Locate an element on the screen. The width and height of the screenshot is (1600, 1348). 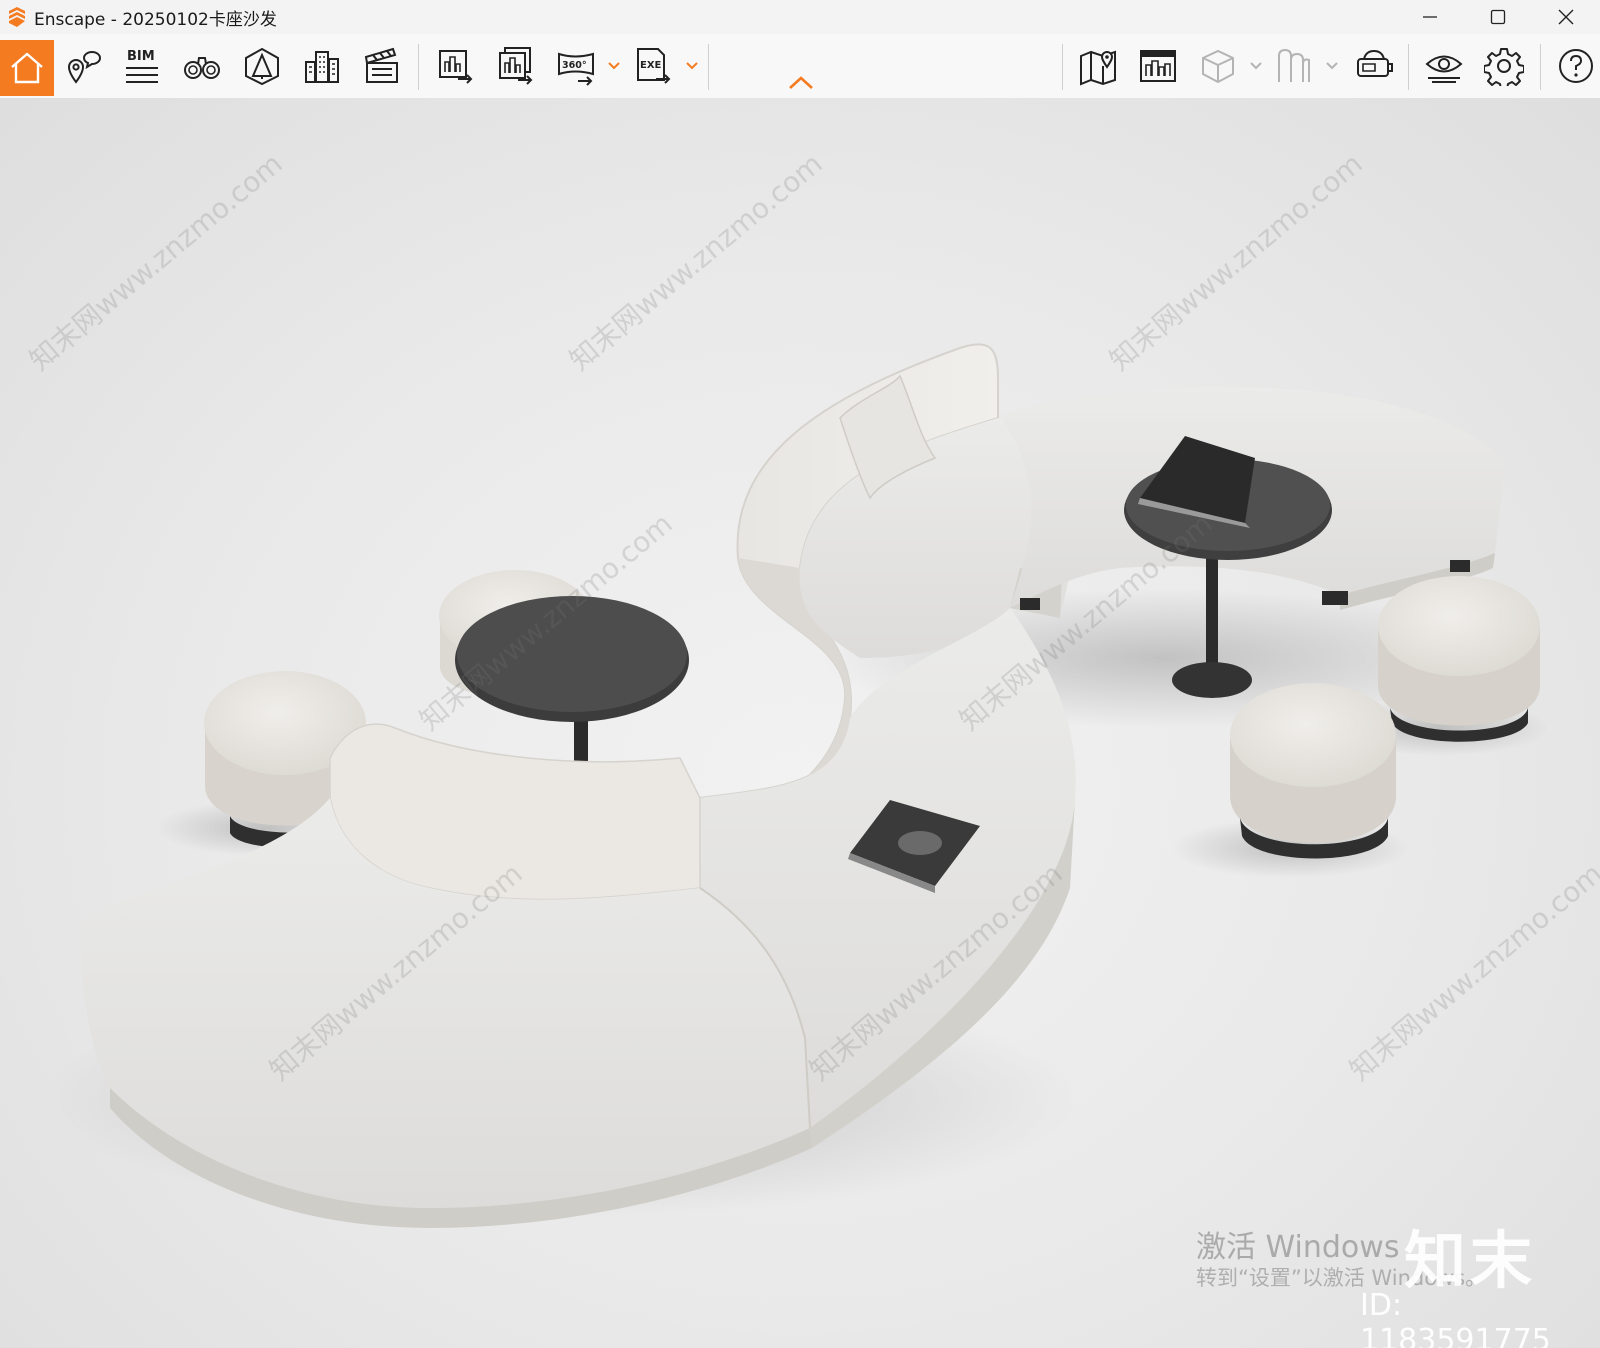
map-pin-icon is located at coordinates (1098, 68).